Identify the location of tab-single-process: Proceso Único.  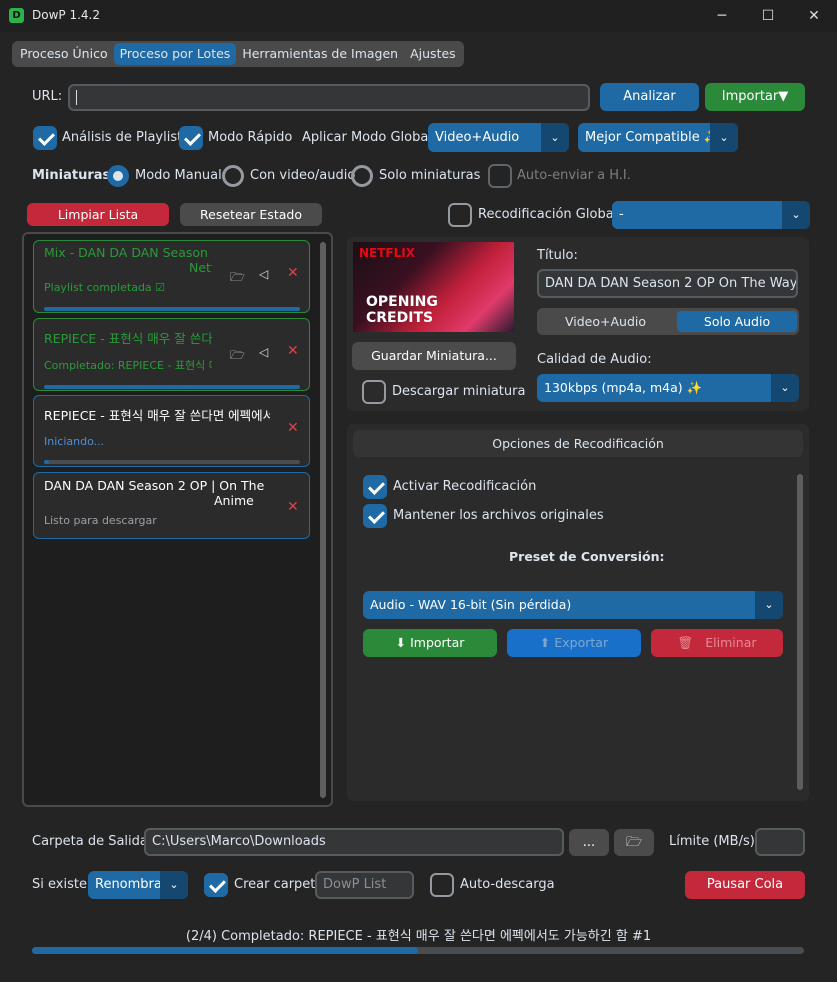
(64, 54).